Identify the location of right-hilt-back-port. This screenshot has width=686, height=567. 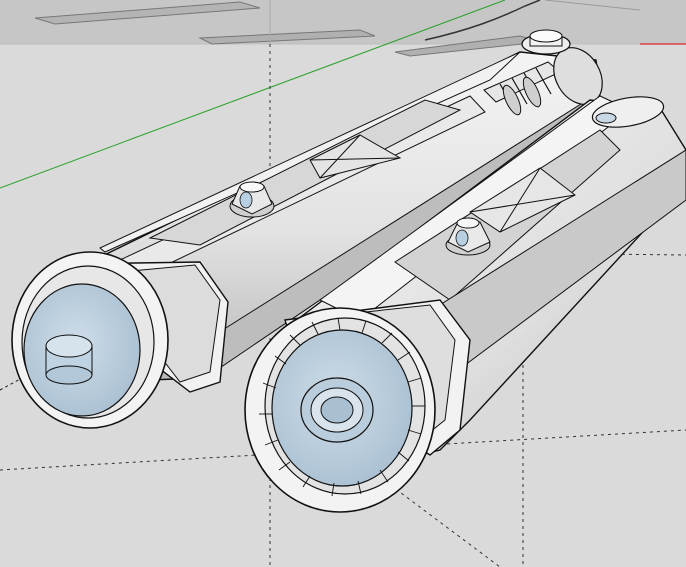
(606, 118).